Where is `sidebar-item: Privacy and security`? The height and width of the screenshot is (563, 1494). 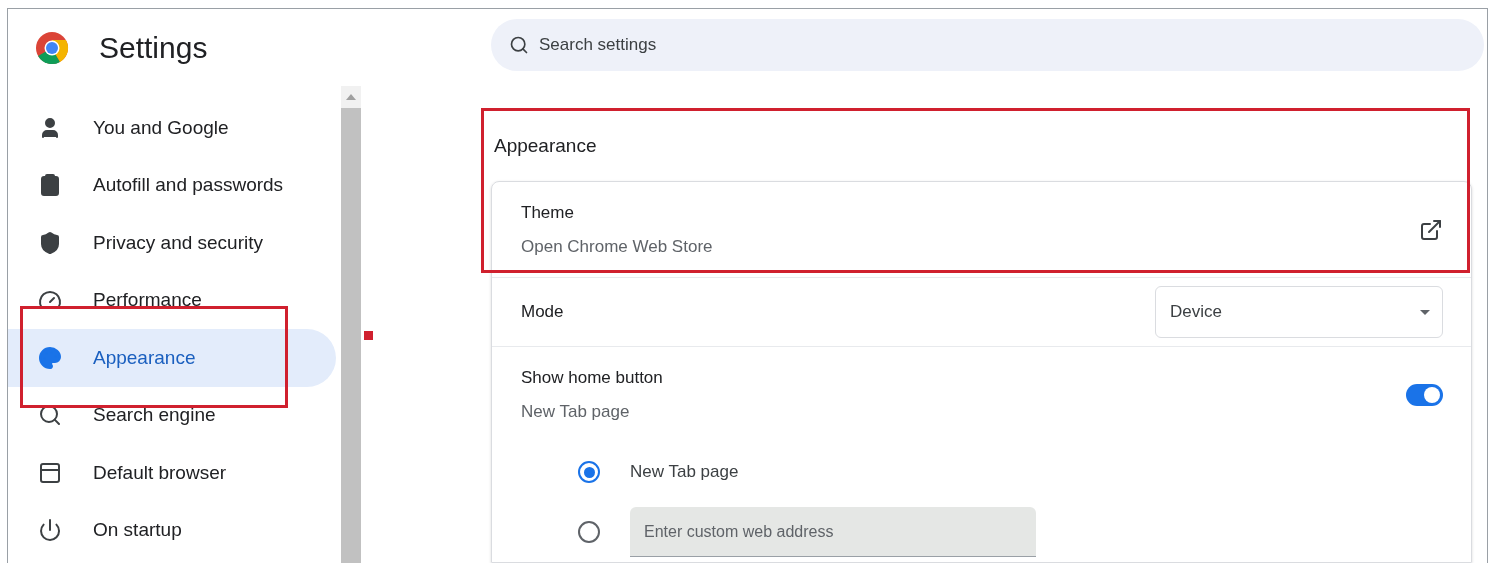 sidebar-item: Privacy and security is located at coordinates (172, 243).